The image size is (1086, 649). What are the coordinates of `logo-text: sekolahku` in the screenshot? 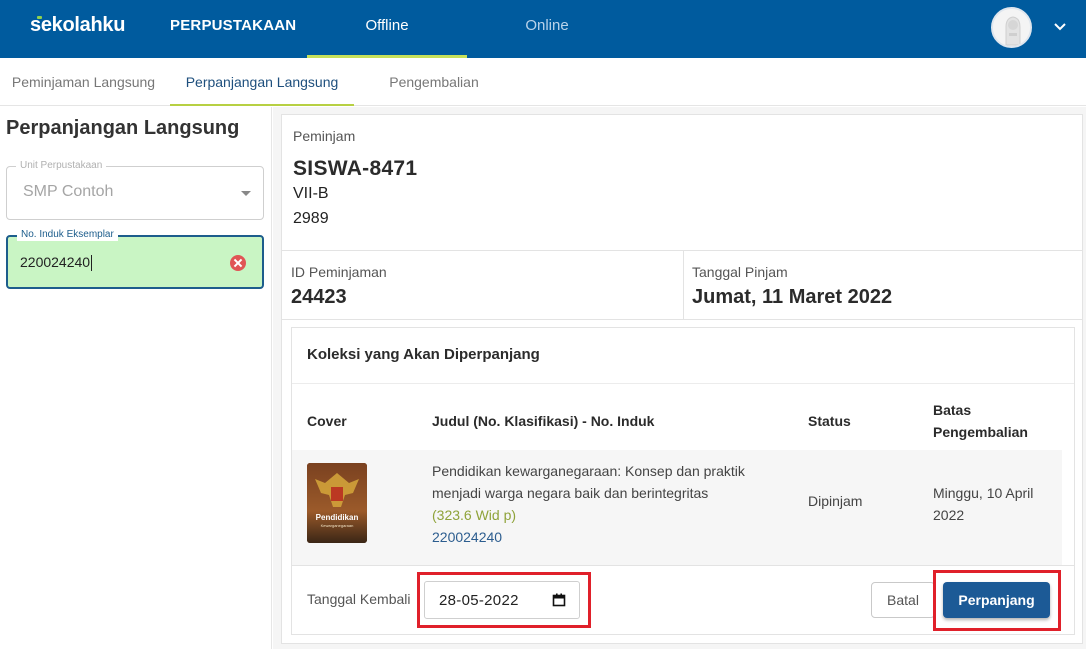 It's located at (78, 25).